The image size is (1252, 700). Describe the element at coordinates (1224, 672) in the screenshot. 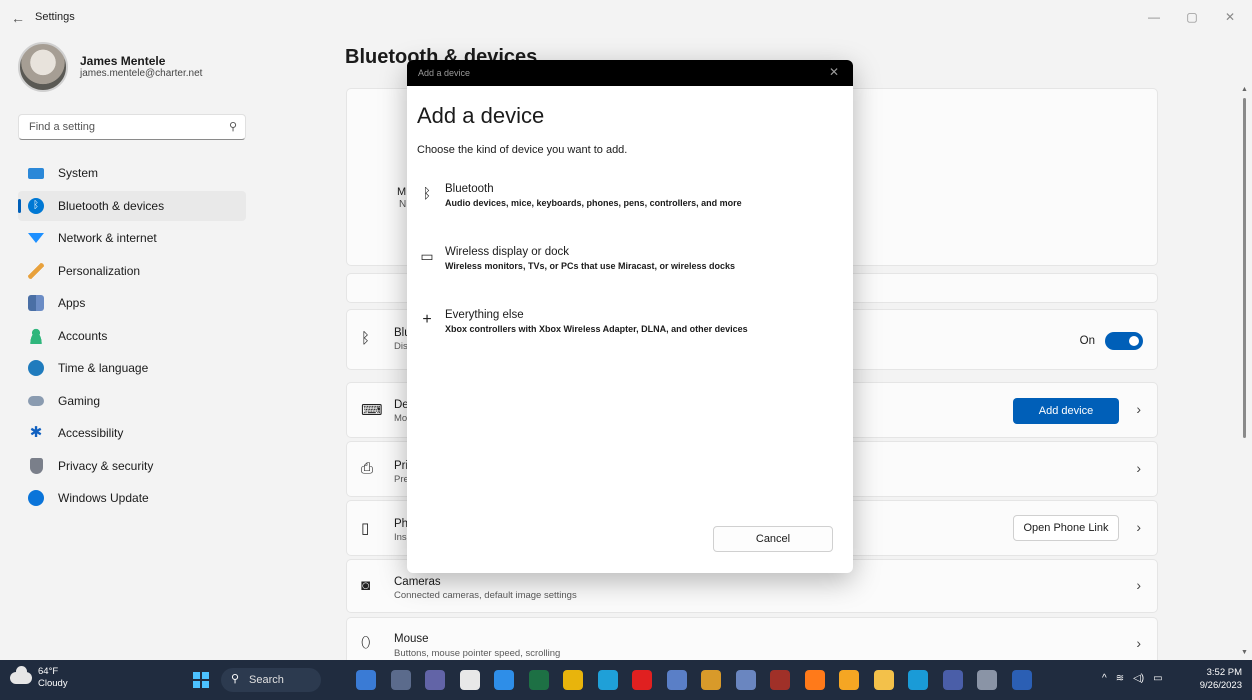

I see `clock-time: 3:52 PM` at that location.